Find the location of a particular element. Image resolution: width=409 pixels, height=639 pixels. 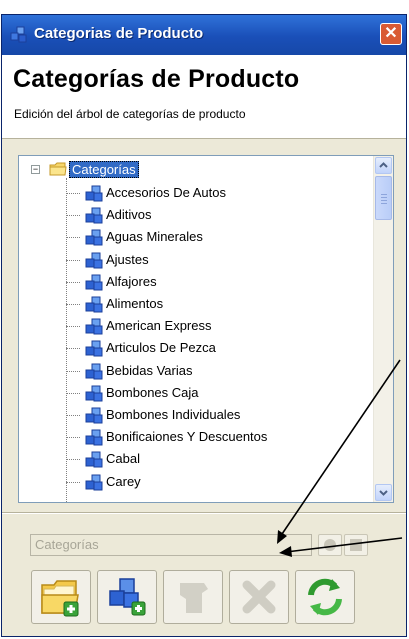

tree-item-label: Bombones Individuales is located at coordinates (173, 414).